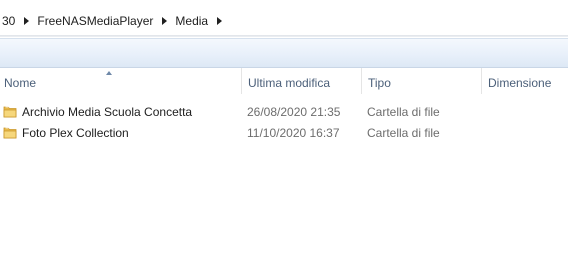  I want to click on file-name: Archivio Media Scuola Concetta, so click(107, 112).